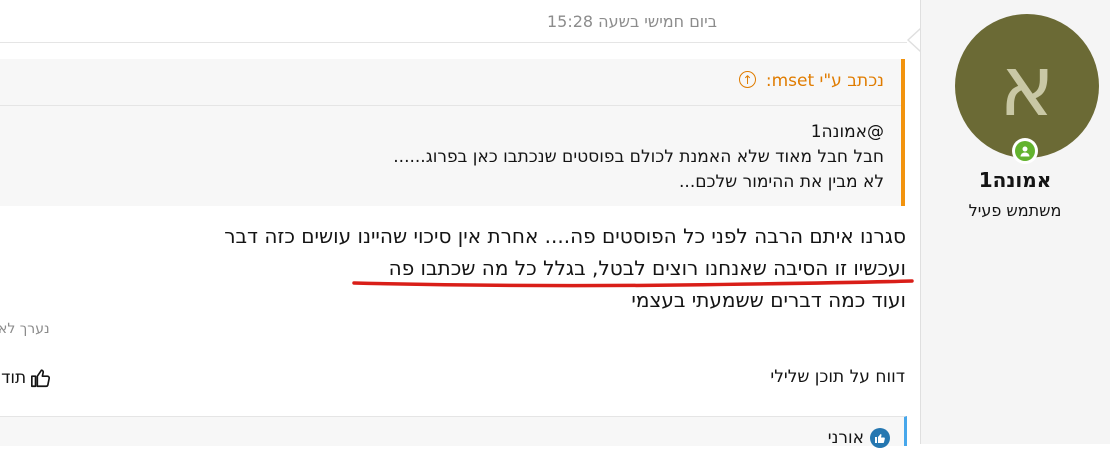 The width and height of the screenshot is (1110, 452). I want to click on online-status-icon, so click(1025, 151).